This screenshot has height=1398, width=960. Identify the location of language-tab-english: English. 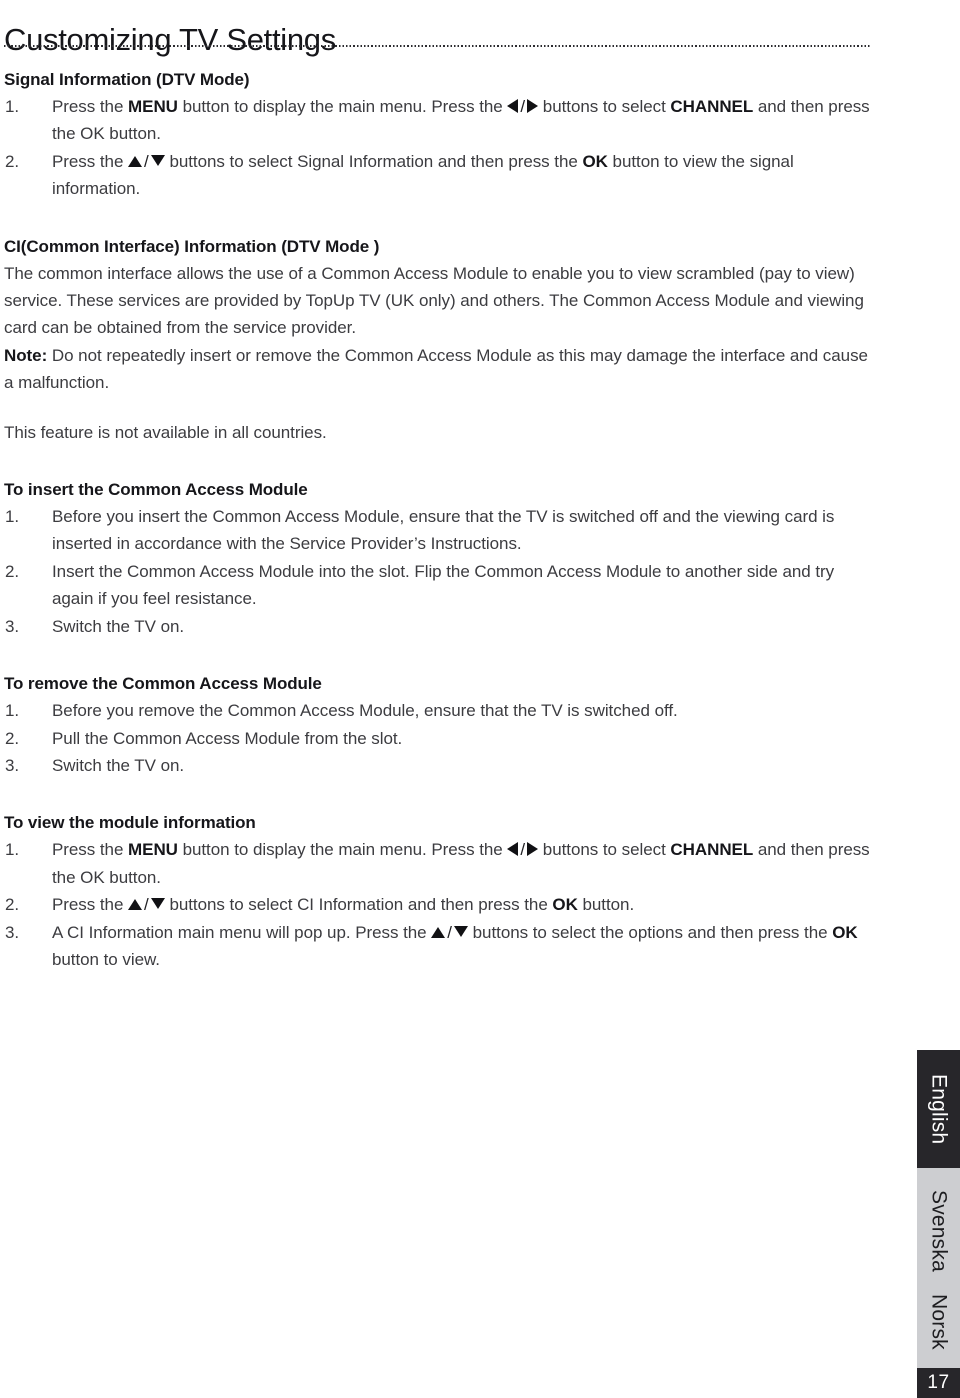
(938, 1109).